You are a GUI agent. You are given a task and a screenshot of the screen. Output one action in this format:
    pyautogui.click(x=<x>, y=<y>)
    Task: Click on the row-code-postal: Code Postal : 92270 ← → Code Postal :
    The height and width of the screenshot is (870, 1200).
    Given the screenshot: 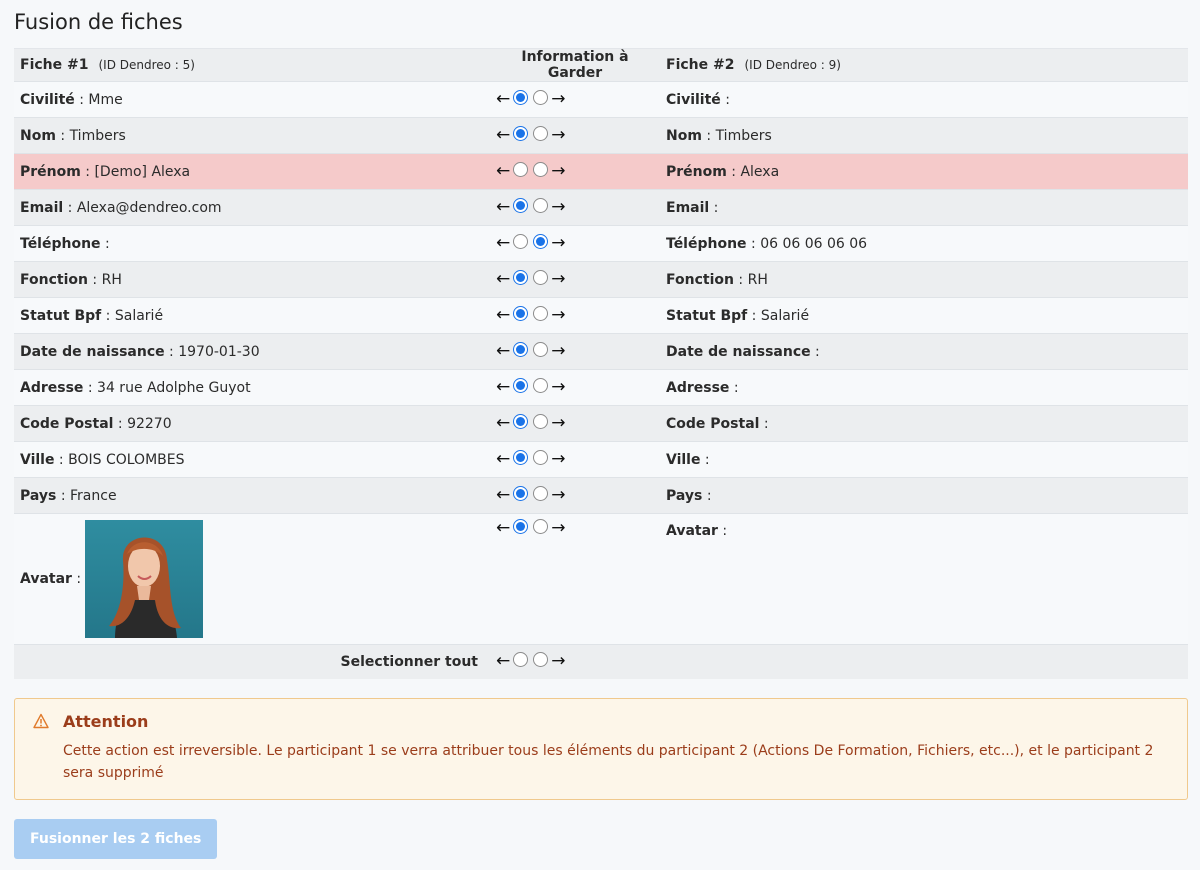 What is the action you would take?
    pyautogui.click(x=601, y=423)
    